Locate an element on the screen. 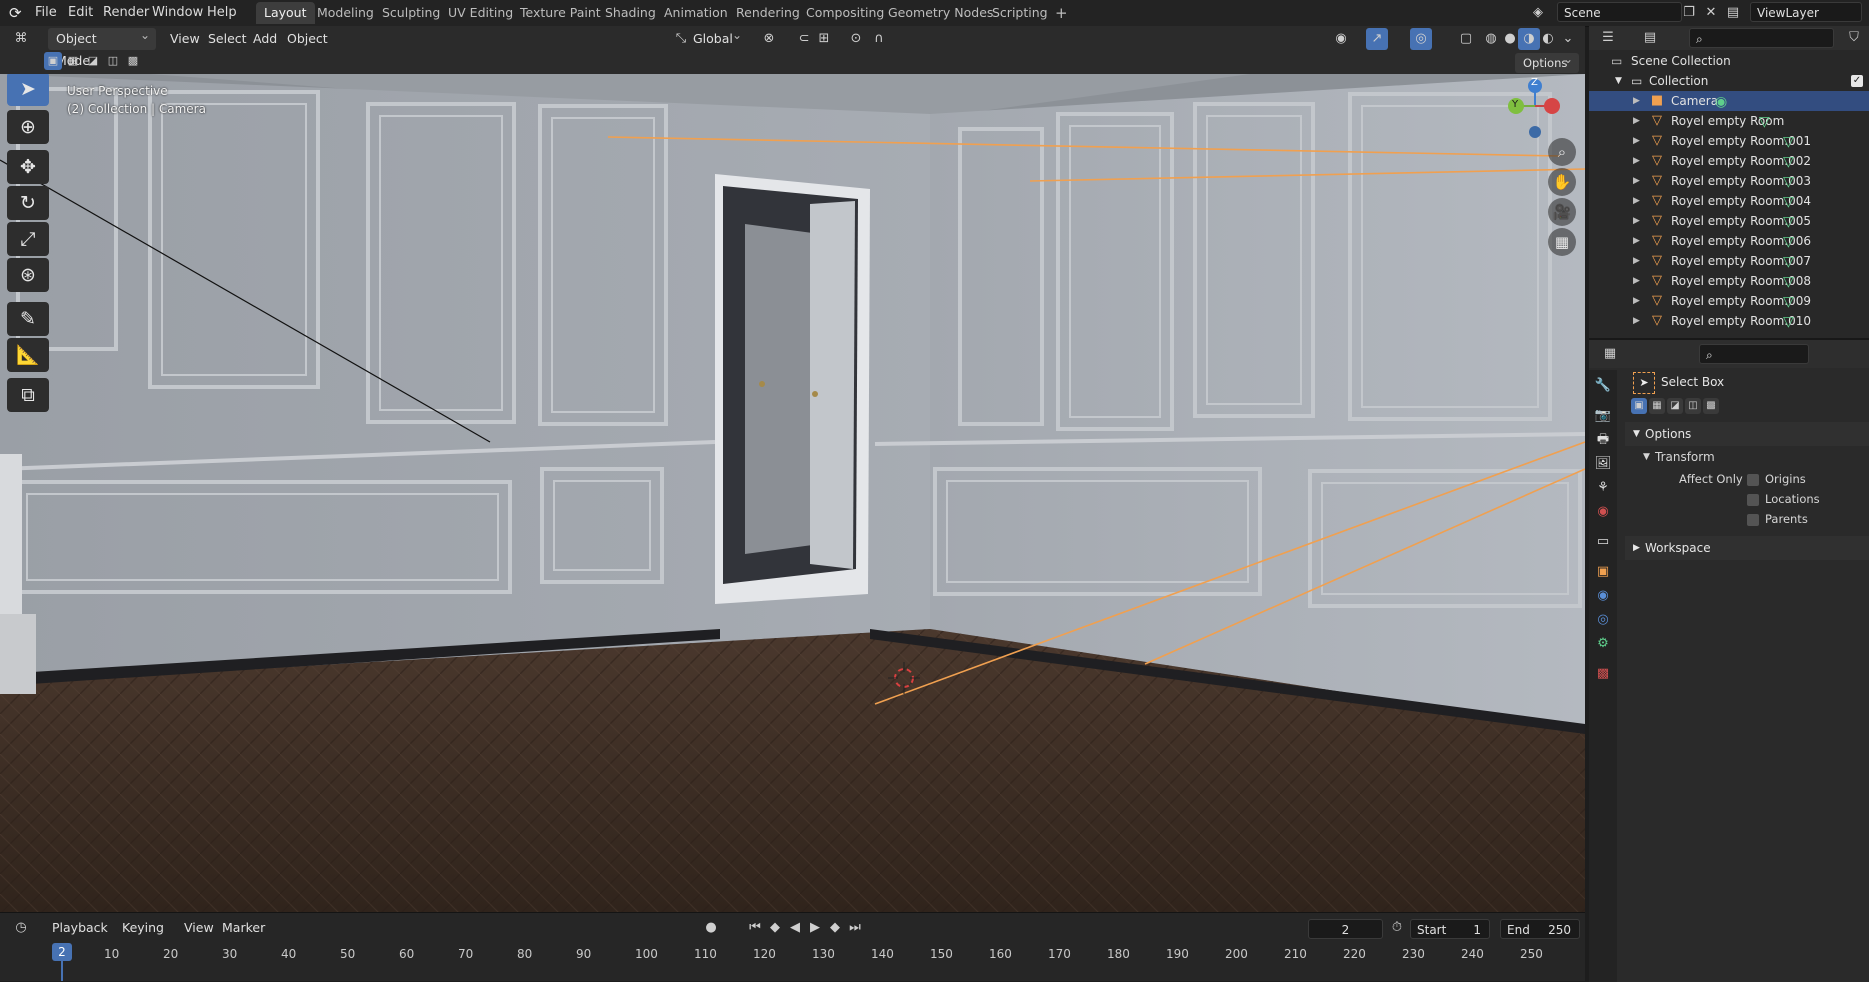 Image resolution: width=1869 pixels, height=982 pixels. shading-options-icon: ⌄ is located at coordinates (1568, 39).